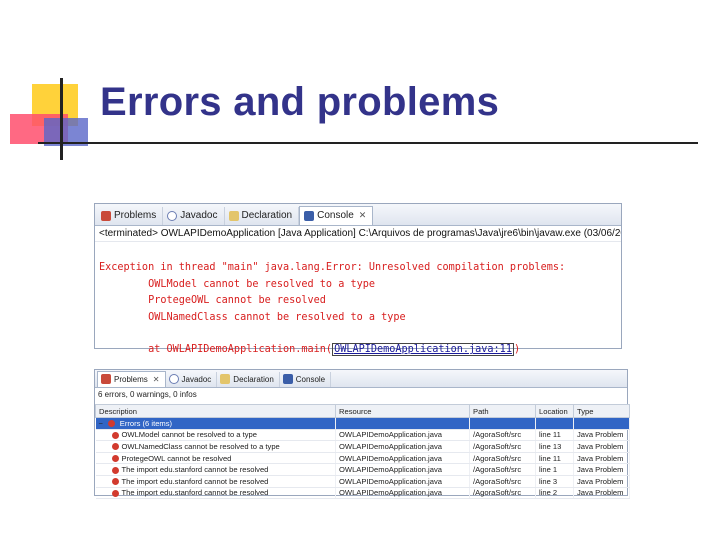  Describe the element at coordinates (548, 481) in the screenshot. I see `cell-text: line 3` at that location.